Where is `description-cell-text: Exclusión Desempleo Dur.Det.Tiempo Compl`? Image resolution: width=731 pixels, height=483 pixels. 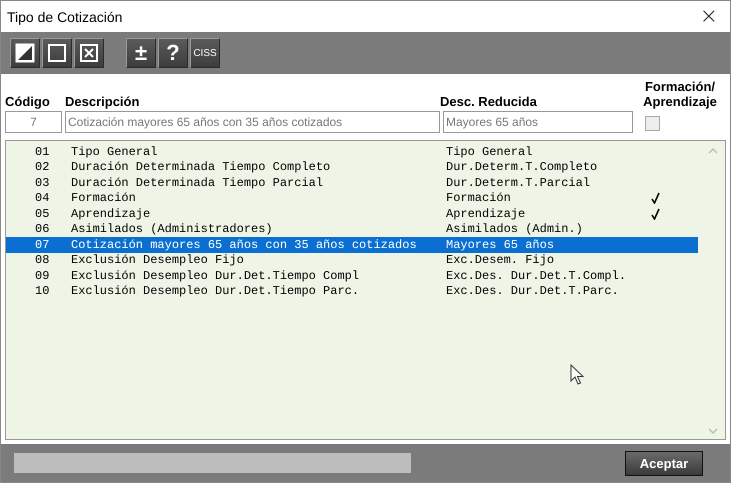
description-cell-text: Exclusión Desempleo Dur.Det.Tiempo Compl is located at coordinates (215, 275).